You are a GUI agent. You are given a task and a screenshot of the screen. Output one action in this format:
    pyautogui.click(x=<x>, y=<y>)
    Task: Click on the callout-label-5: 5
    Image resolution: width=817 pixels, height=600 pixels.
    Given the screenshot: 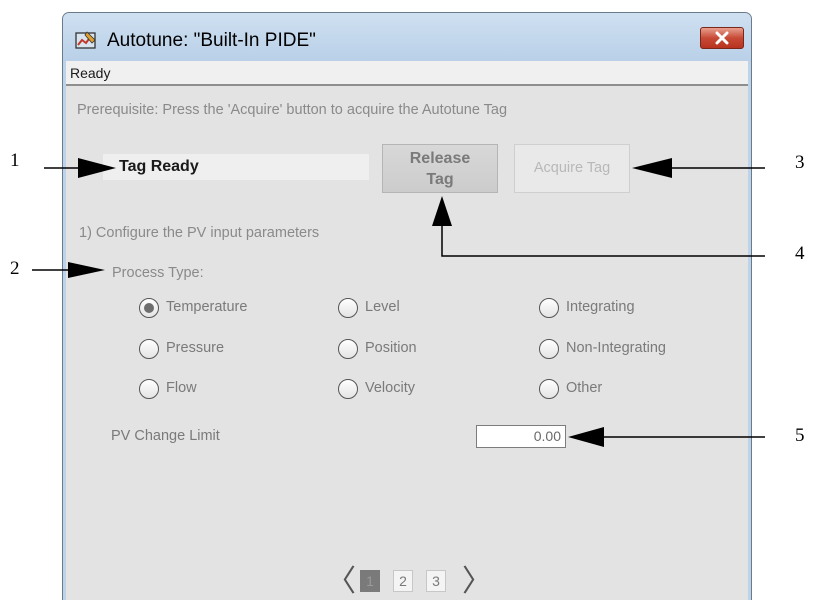 What is the action you would take?
    pyautogui.click(x=800, y=435)
    